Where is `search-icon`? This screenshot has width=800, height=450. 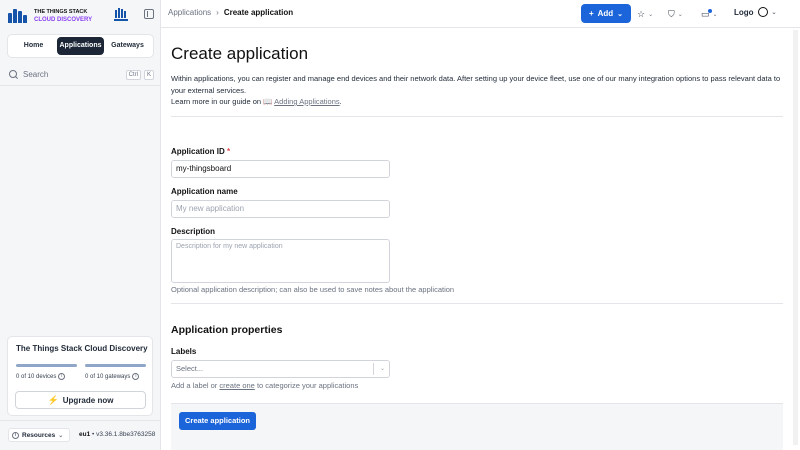 search-icon is located at coordinates (13, 74).